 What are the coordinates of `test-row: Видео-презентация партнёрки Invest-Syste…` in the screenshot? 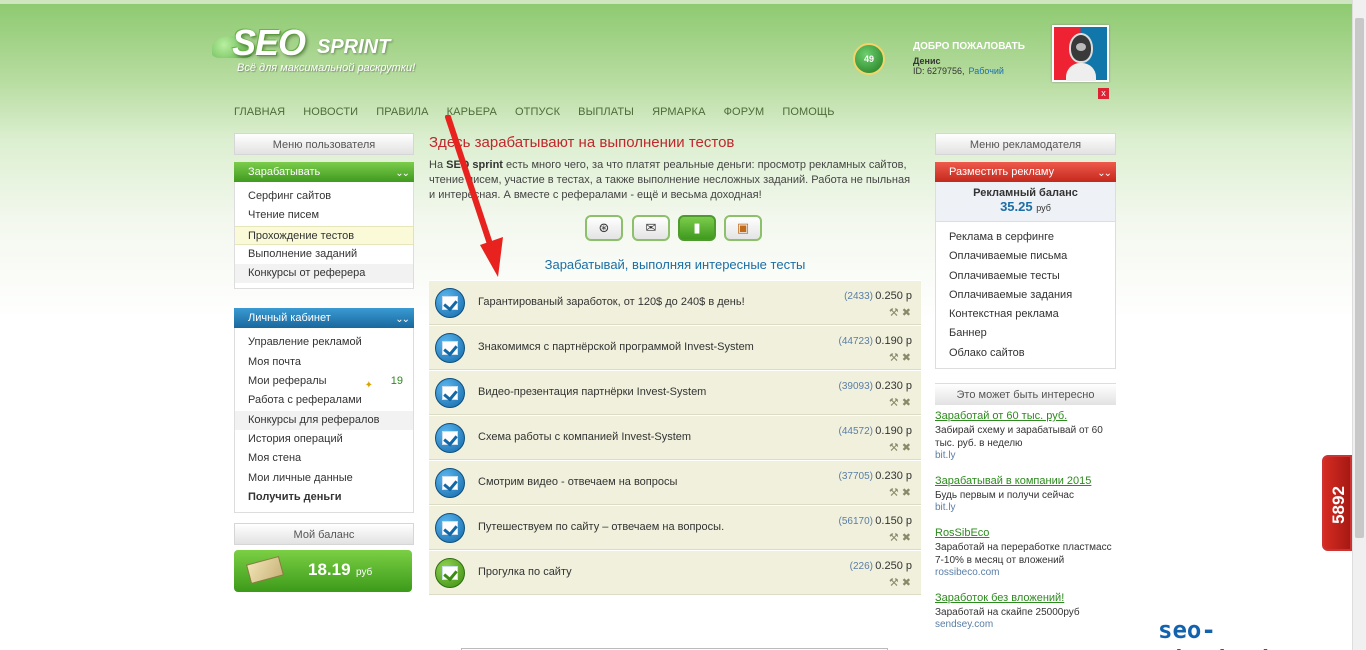 It's located at (675, 392).